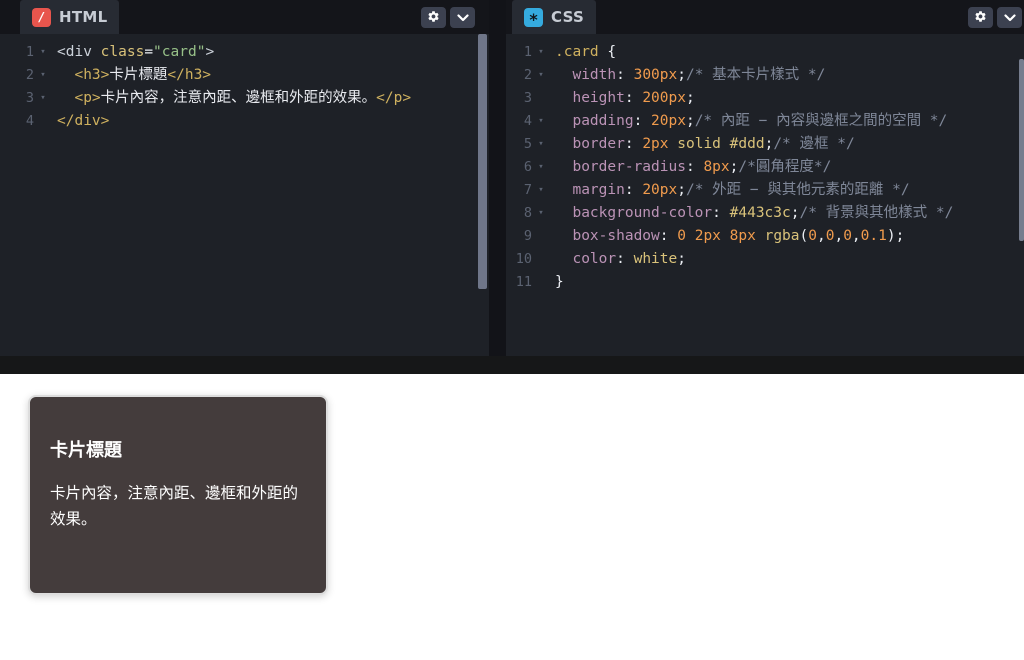 The height and width of the screenshot is (660, 1024). Describe the element at coordinates (568, 17) in the screenshot. I see `css-tab-label: CSS` at that location.